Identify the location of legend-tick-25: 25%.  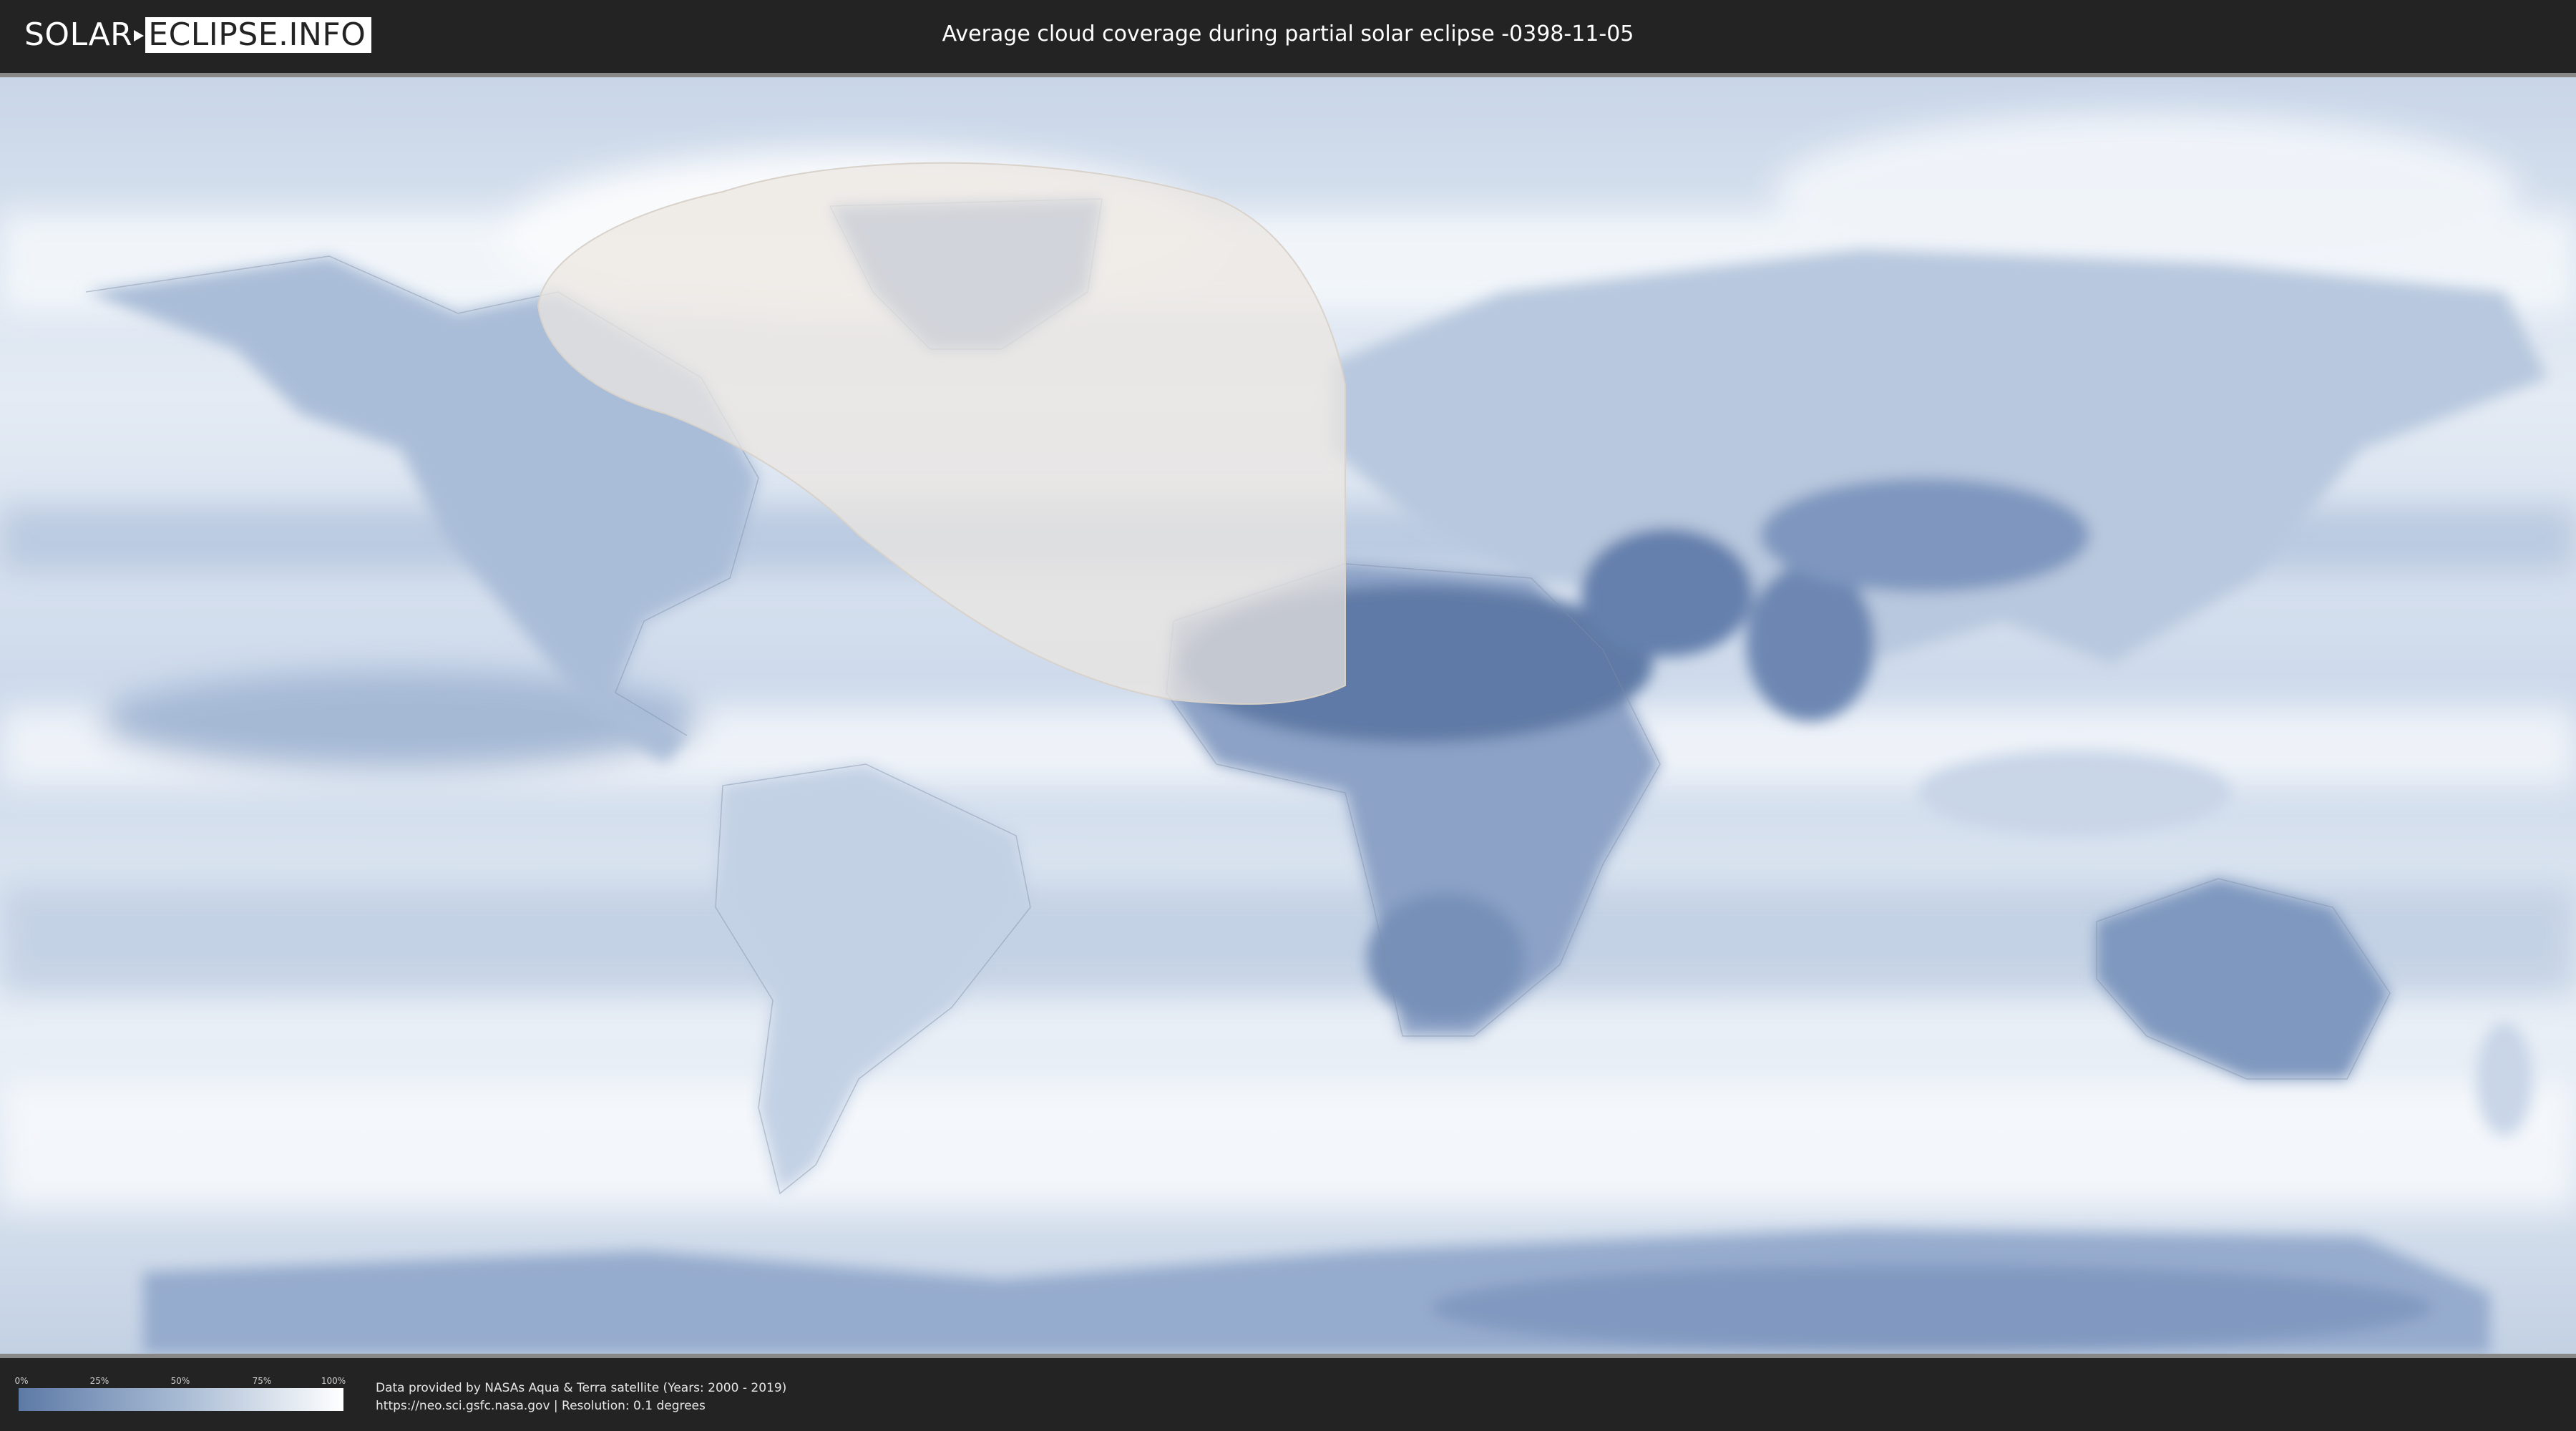
(99, 1381).